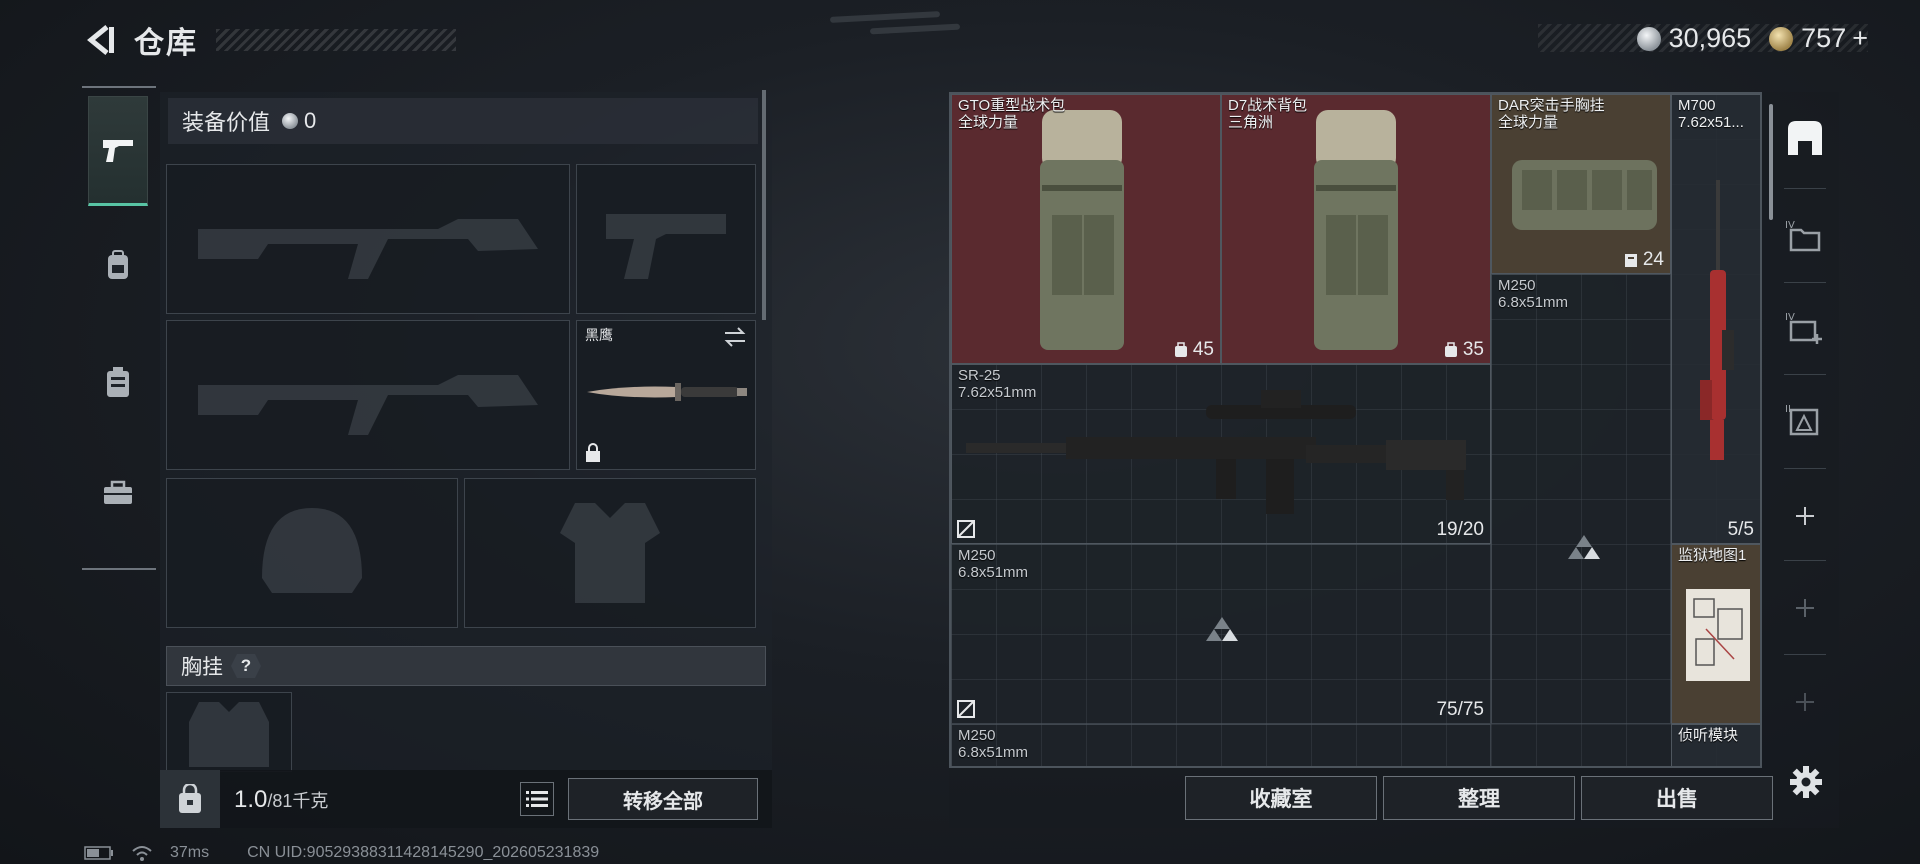 The image size is (1920, 864). I want to click on stash-item-gto-backpack: GTO重型战术包 全球力量 45, so click(1086, 229).